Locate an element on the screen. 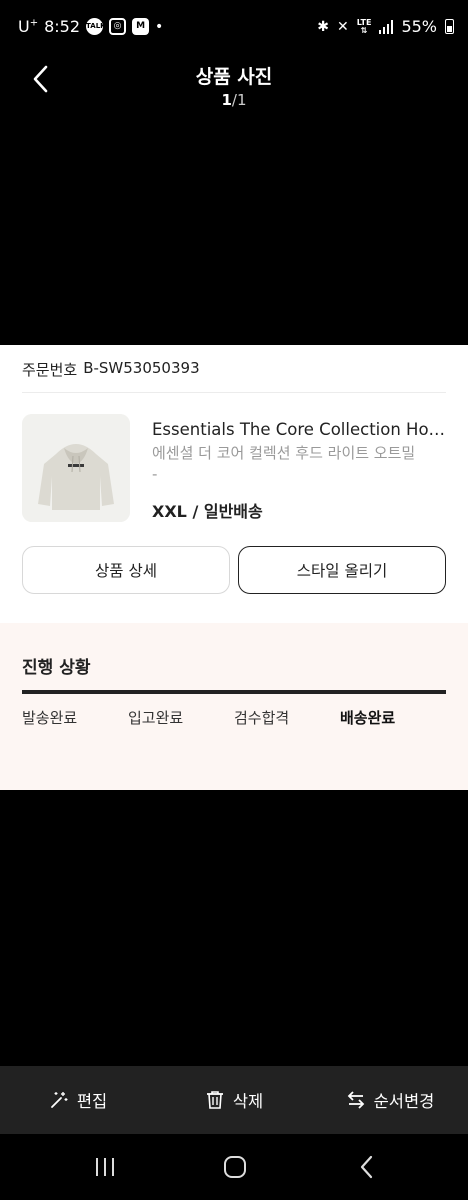 This screenshot has width=468, height=1200. recent-apps-icon is located at coordinates (105, 1167).